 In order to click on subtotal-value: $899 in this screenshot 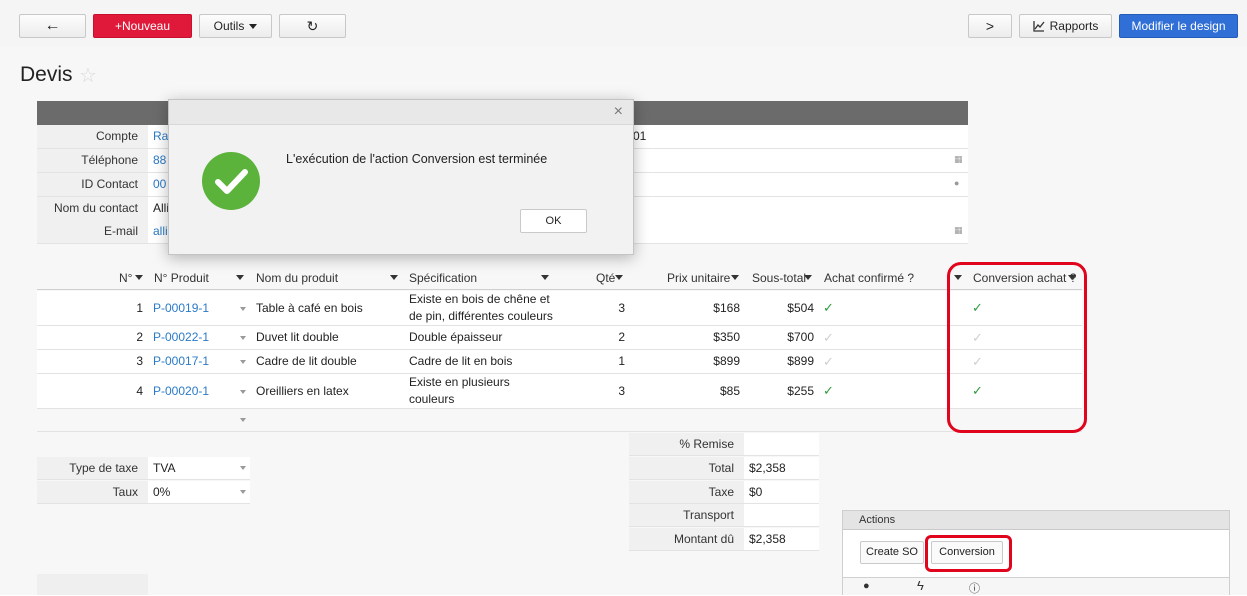, I will do `click(800, 361)`.